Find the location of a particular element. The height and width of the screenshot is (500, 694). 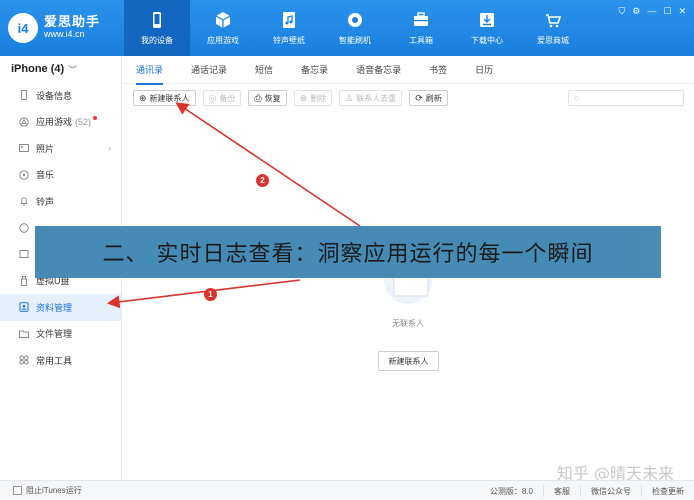

nav-toolbox: 工具箱 is located at coordinates (421, 28).